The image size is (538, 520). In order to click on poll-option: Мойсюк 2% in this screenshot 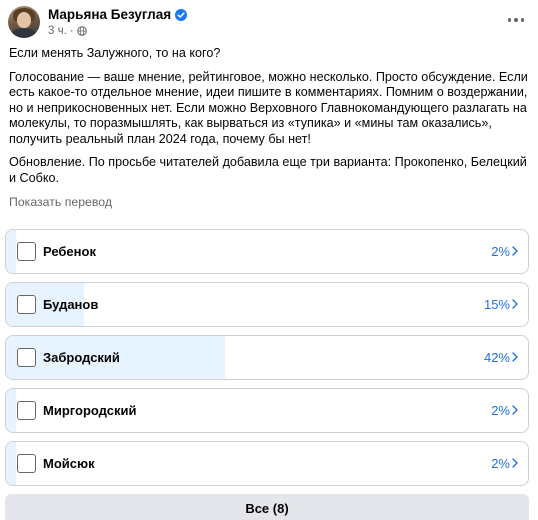, I will do `click(267, 463)`.